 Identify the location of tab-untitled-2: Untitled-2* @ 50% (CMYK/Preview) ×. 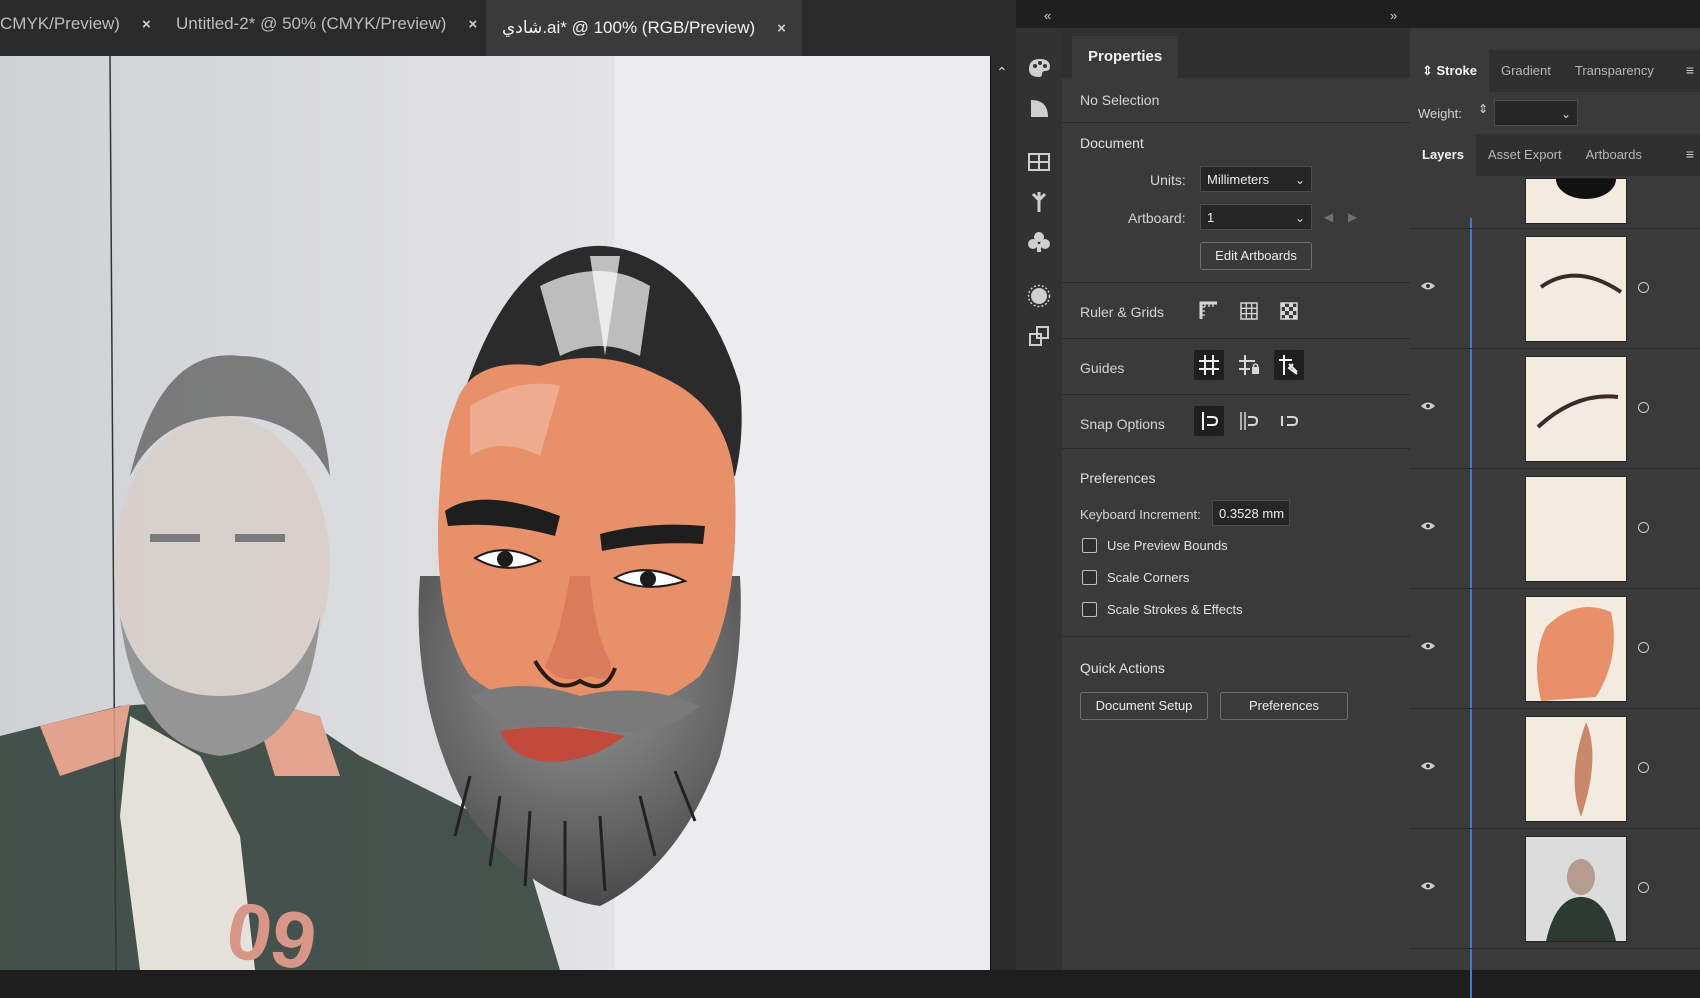
(326, 24).